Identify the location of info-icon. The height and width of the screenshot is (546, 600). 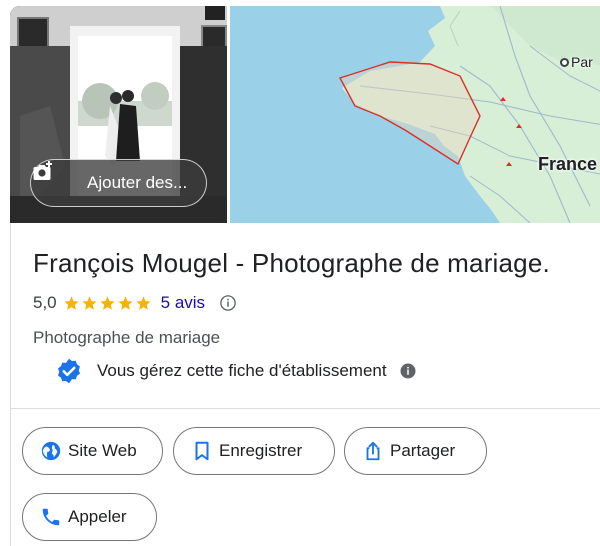
(228, 303).